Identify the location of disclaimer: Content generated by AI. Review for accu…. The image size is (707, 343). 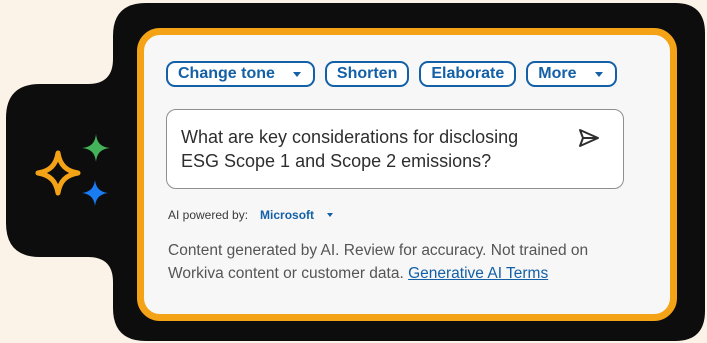
(403, 262).